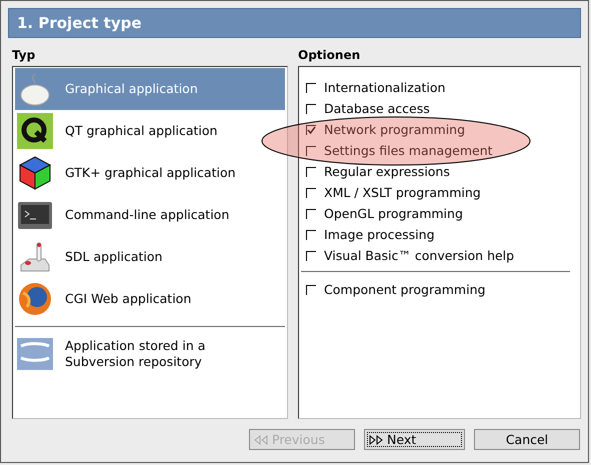 This screenshot has width=591, height=465. I want to click on type-list-item: CGI Web application, so click(150, 299).